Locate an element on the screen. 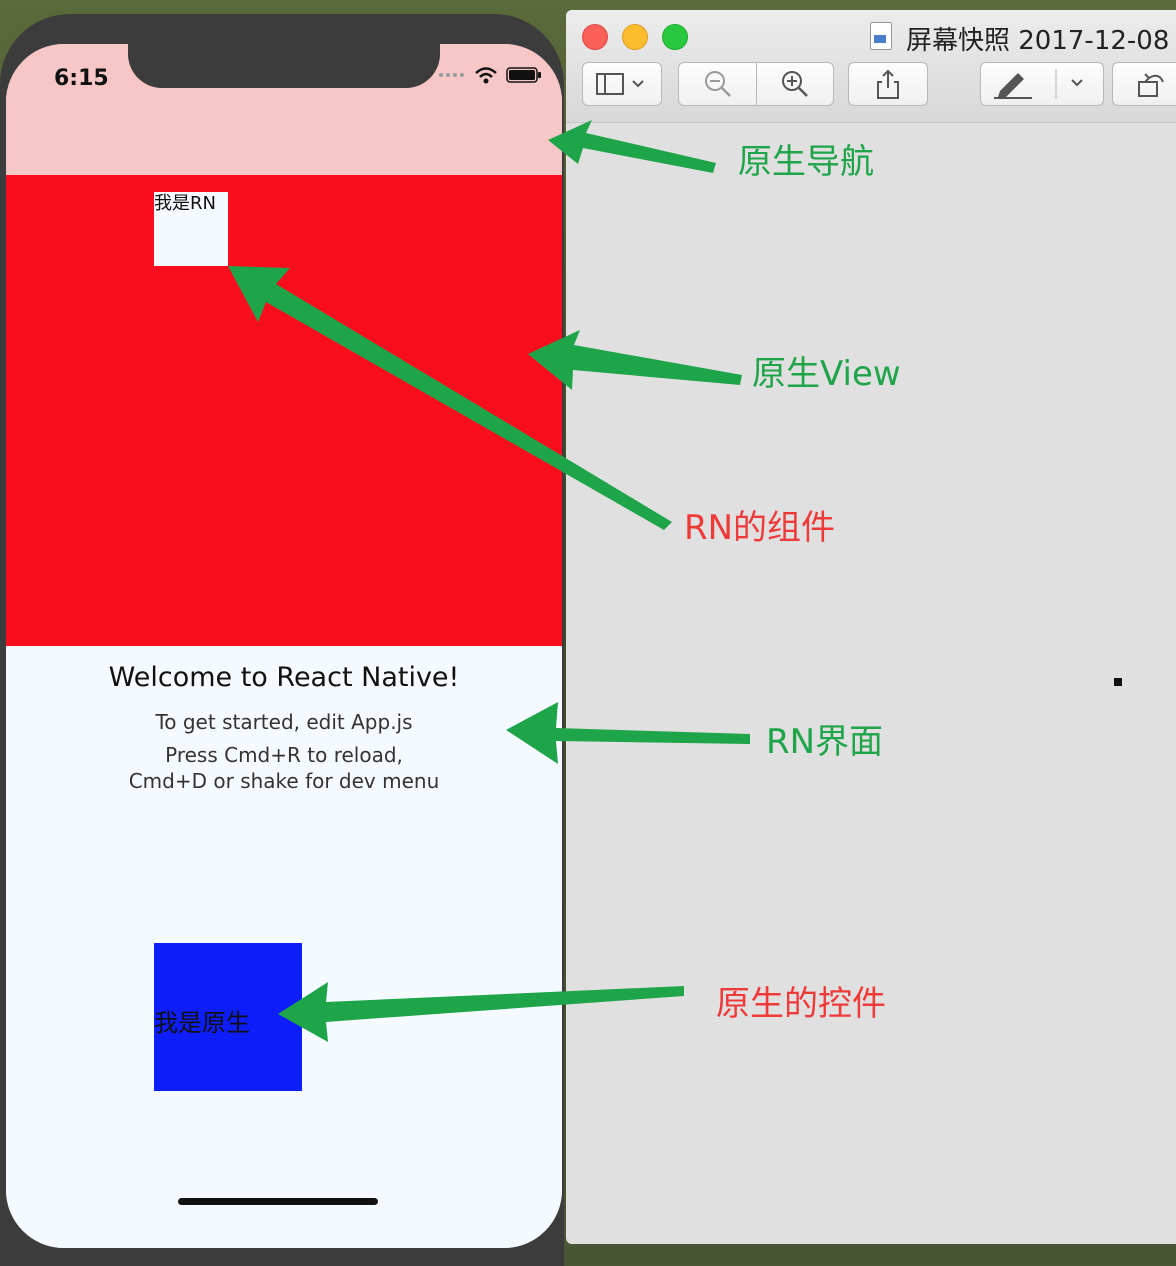 The height and width of the screenshot is (1266, 1176). signal-dots-icon is located at coordinates (451, 75).